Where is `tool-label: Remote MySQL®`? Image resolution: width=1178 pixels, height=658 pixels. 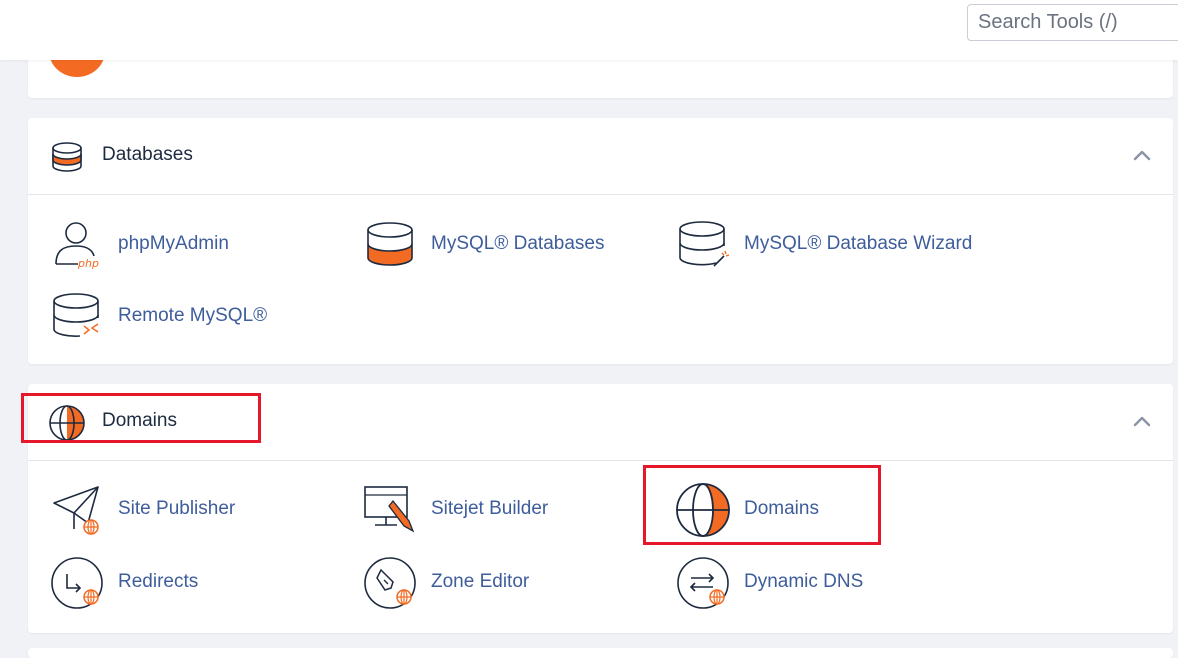
tool-label: Remote MySQL® is located at coordinates (193, 315).